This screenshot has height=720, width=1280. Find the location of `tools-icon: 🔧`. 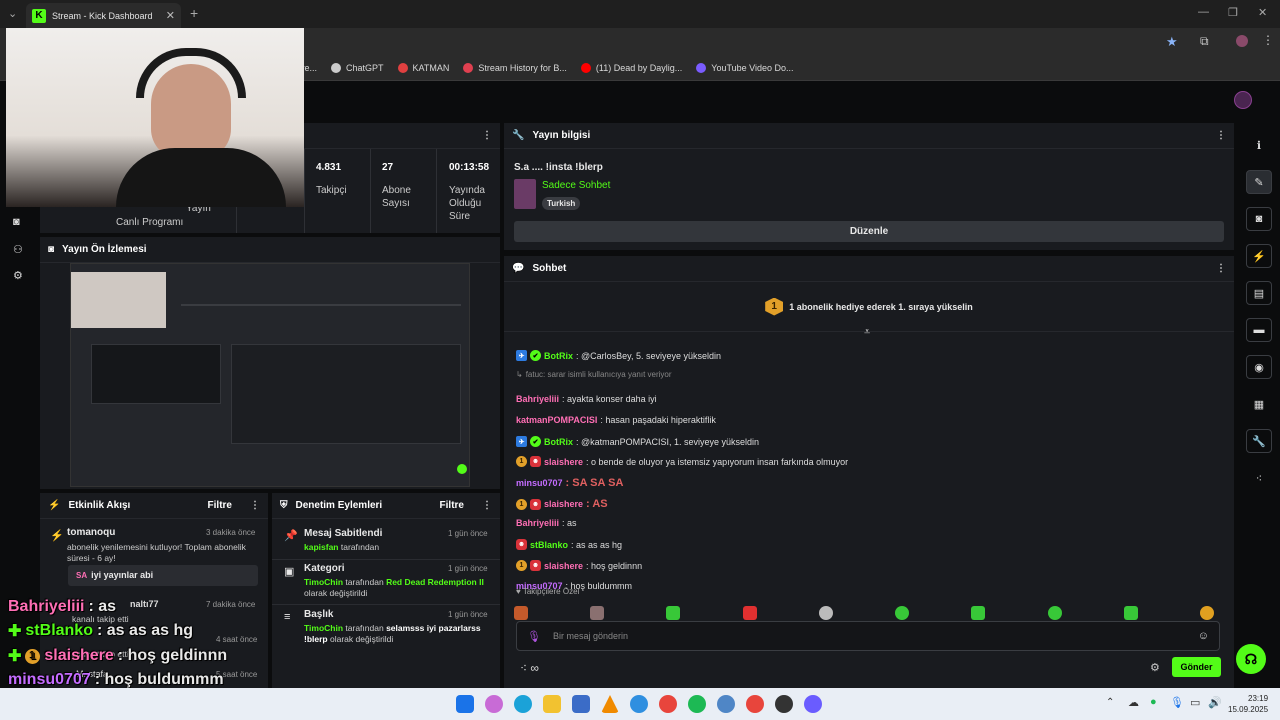

tools-icon: 🔧 is located at coordinates (1259, 441).